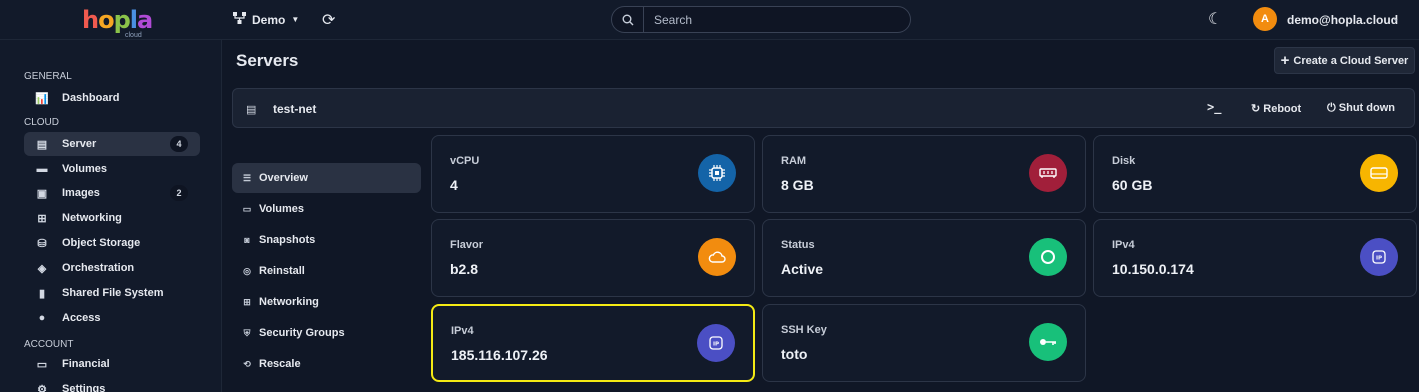 The height and width of the screenshot is (392, 1419). I want to click on card-label: Status, so click(798, 245).